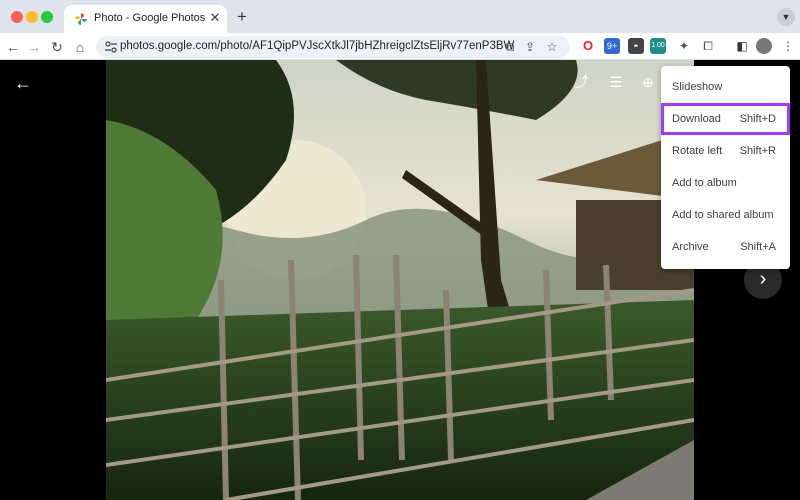 This screenshot has height=500, width=800. I want to click on score-extension-icon: 1.00, so click(658, 46).